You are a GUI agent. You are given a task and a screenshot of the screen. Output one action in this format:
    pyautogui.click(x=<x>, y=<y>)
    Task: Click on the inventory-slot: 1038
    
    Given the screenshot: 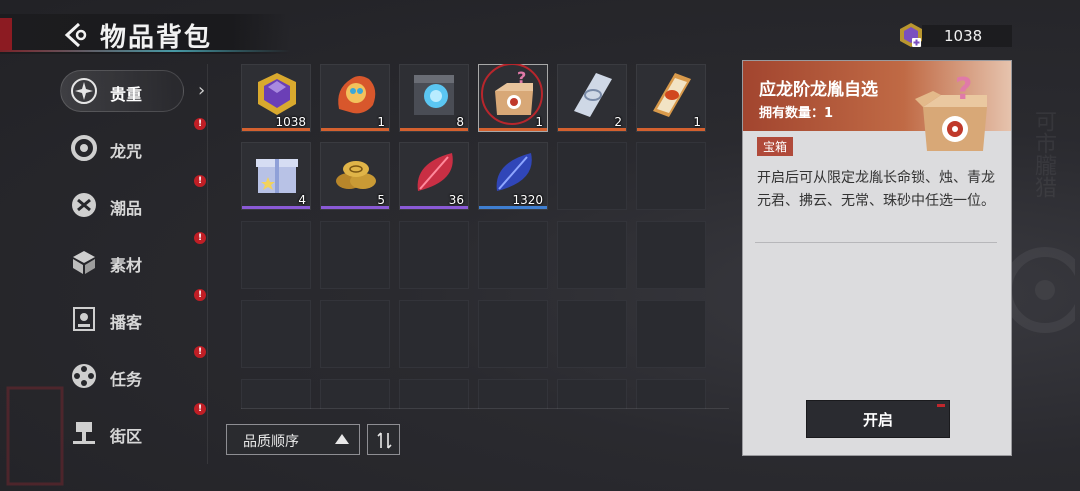 What is the action you would take?
    pyautogui.click(x=276, y=98)
    